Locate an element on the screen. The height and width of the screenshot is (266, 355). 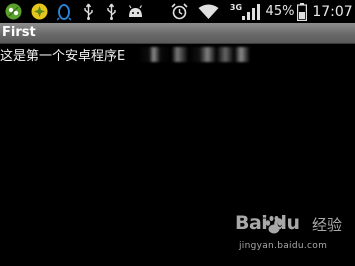
watermark-url: jingyan.baidu.com is located at coordinates (283, 246).